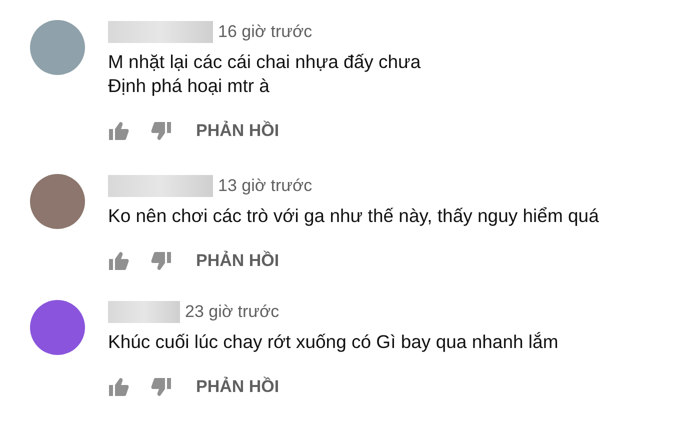  What do you see at coordinates (264, 62) in the screenshot?
I see `comment-text: M nhặt lại các cái chai nhựa đấy chưa` at bounding box center [264, 62].